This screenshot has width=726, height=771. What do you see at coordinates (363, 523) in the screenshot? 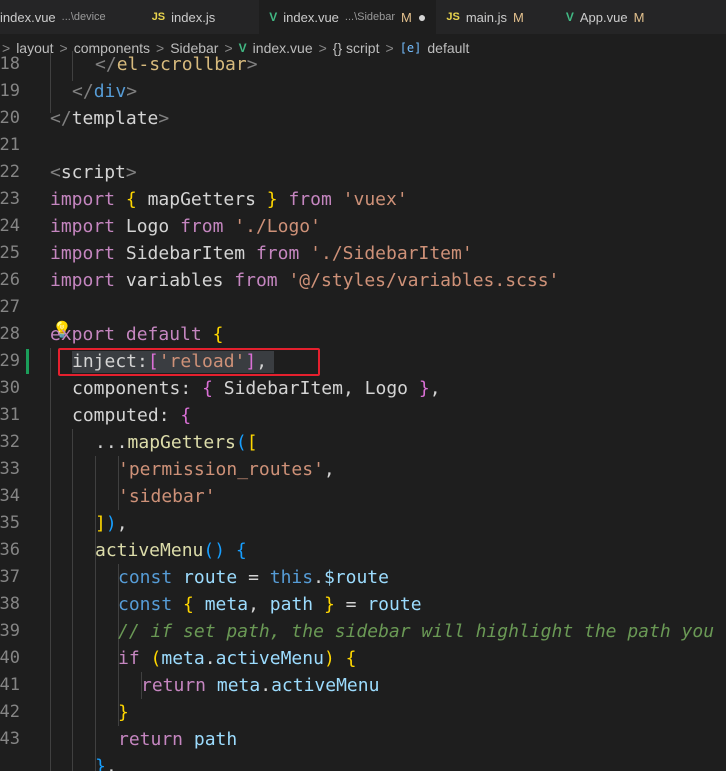
I see `code-line: 35]),` at bounding box center [363, 523].